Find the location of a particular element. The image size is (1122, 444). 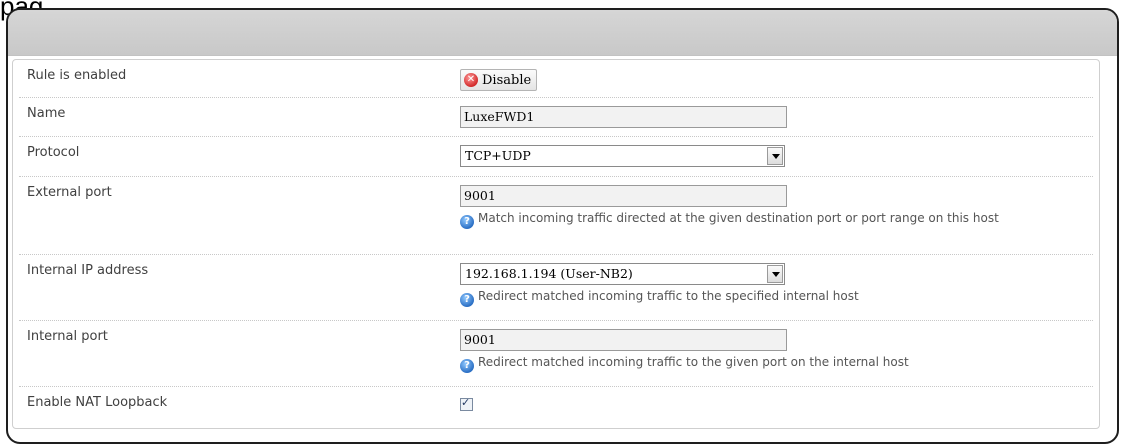

protocol-selected-value: TCP+UDP is located at coordinates (498, 155).